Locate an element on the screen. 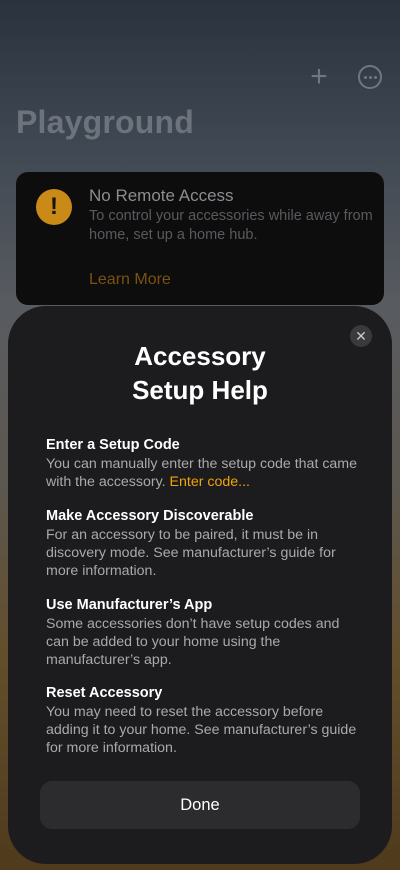 This screenshot has width=400, height=870. section-heading: Enter a Setup Code is located at coordinates (113, 445).